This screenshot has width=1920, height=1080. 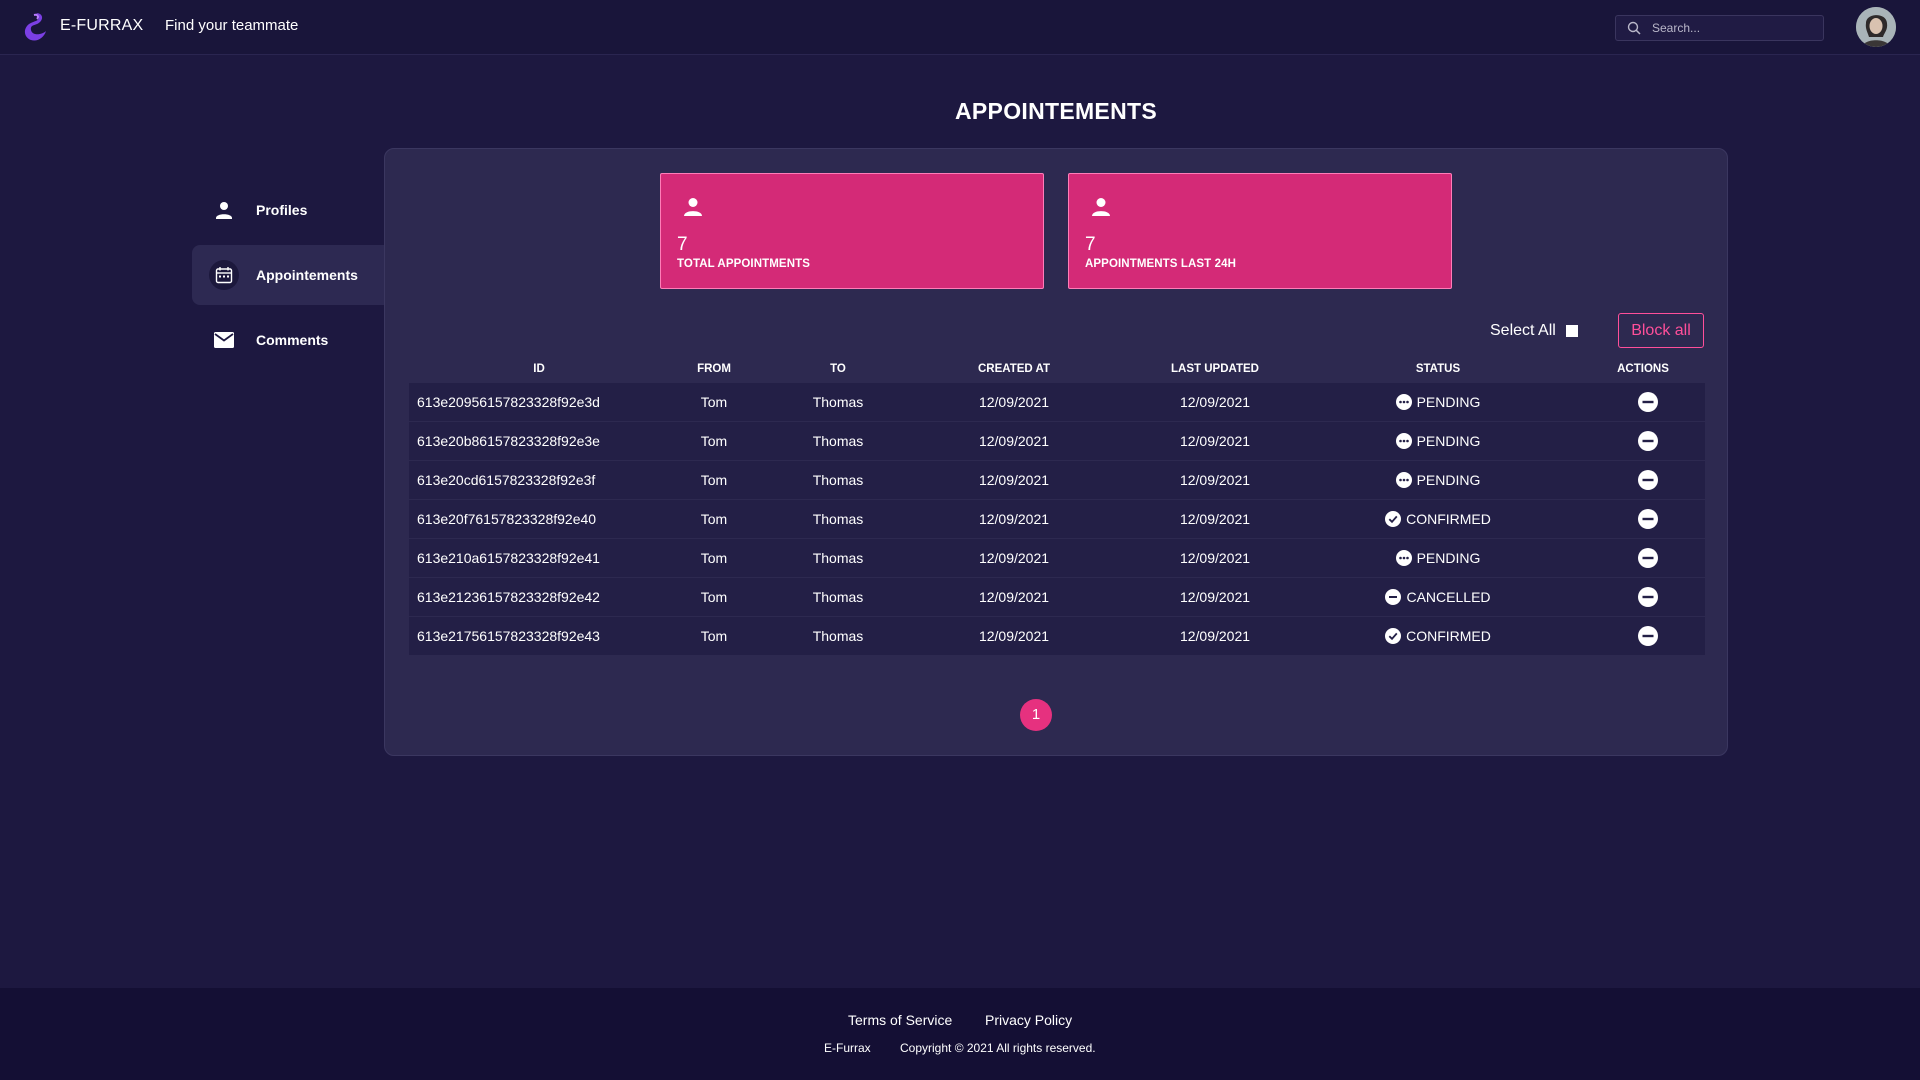 I want to click on stat-value: 7, so click(x=682, y=244).